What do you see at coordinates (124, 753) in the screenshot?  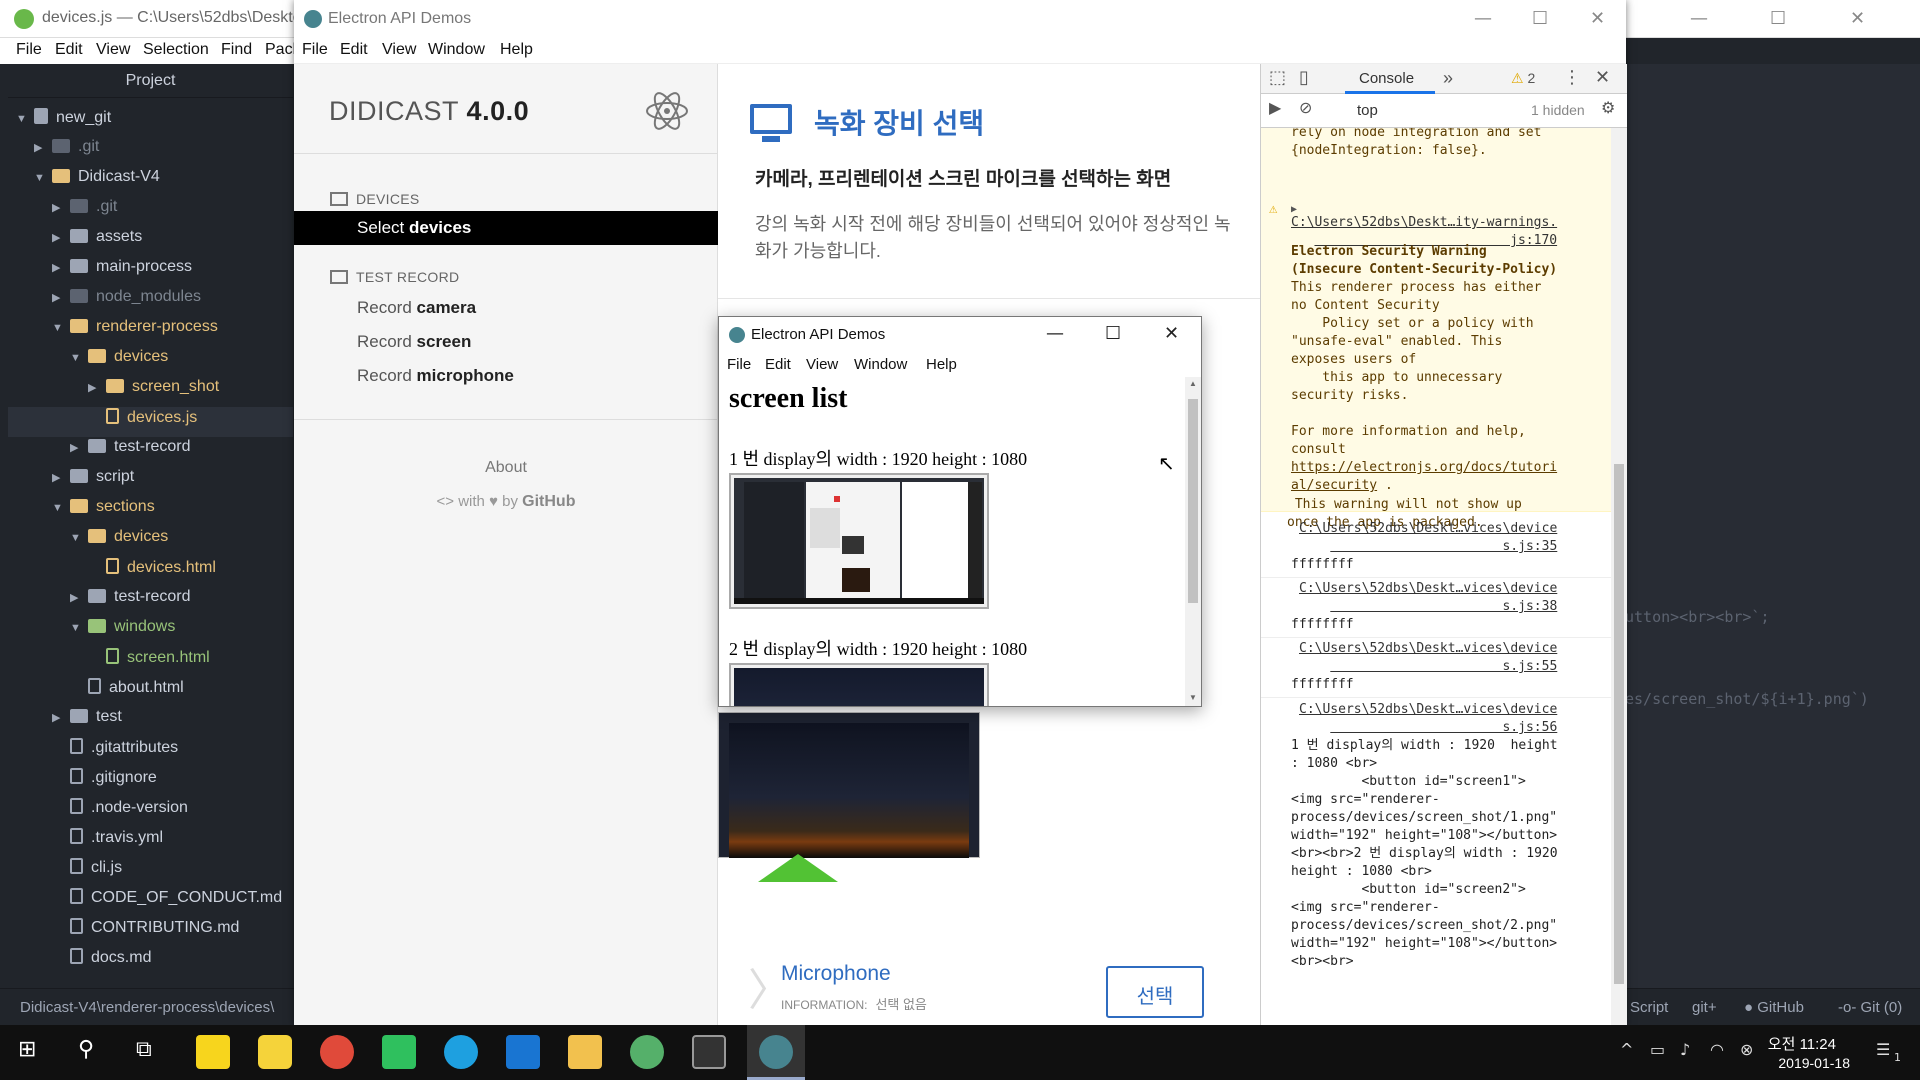 I see `tree-item-gitattributes: .gitattributes` at bounding box center [124, 753].